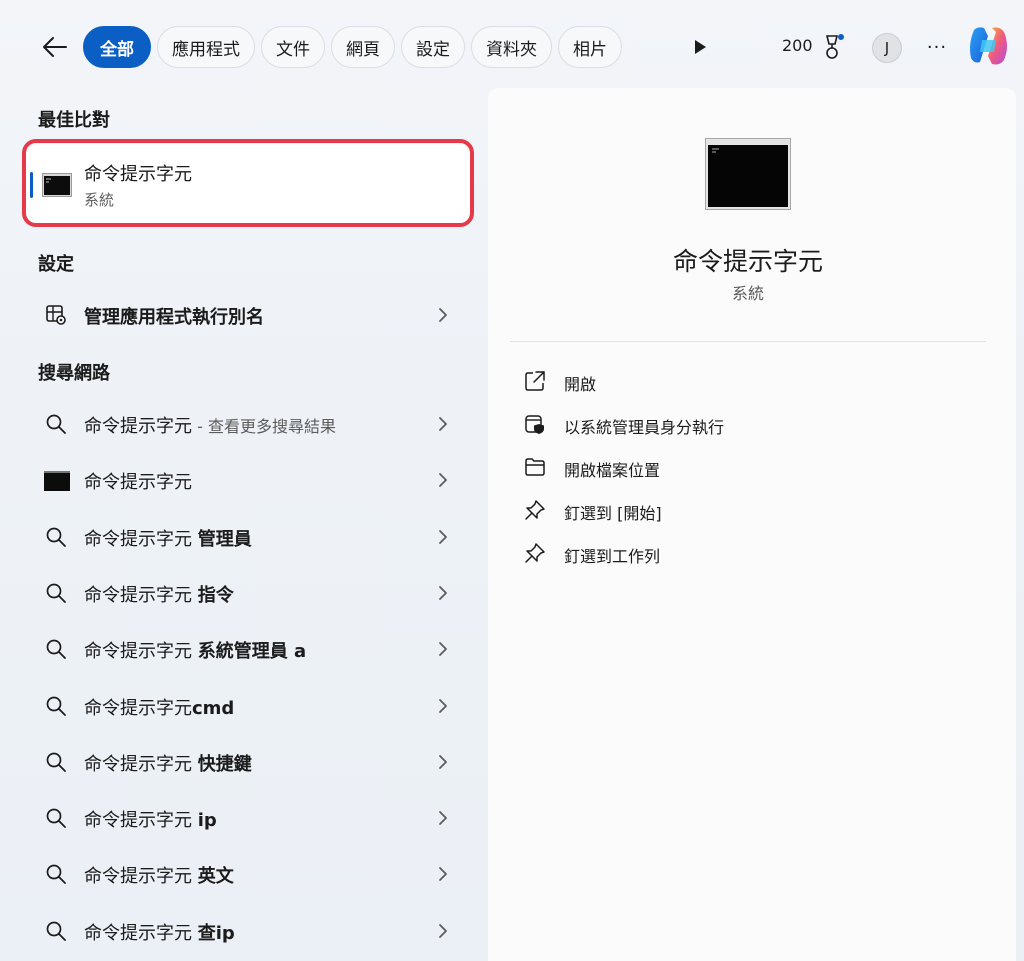 Image resolution: width=1024 pixels, height=961 pixels. Describe the element at coordinates (644, 427) in the screenshot. I see `action-label: 以系統管理員身分執行` at that location.